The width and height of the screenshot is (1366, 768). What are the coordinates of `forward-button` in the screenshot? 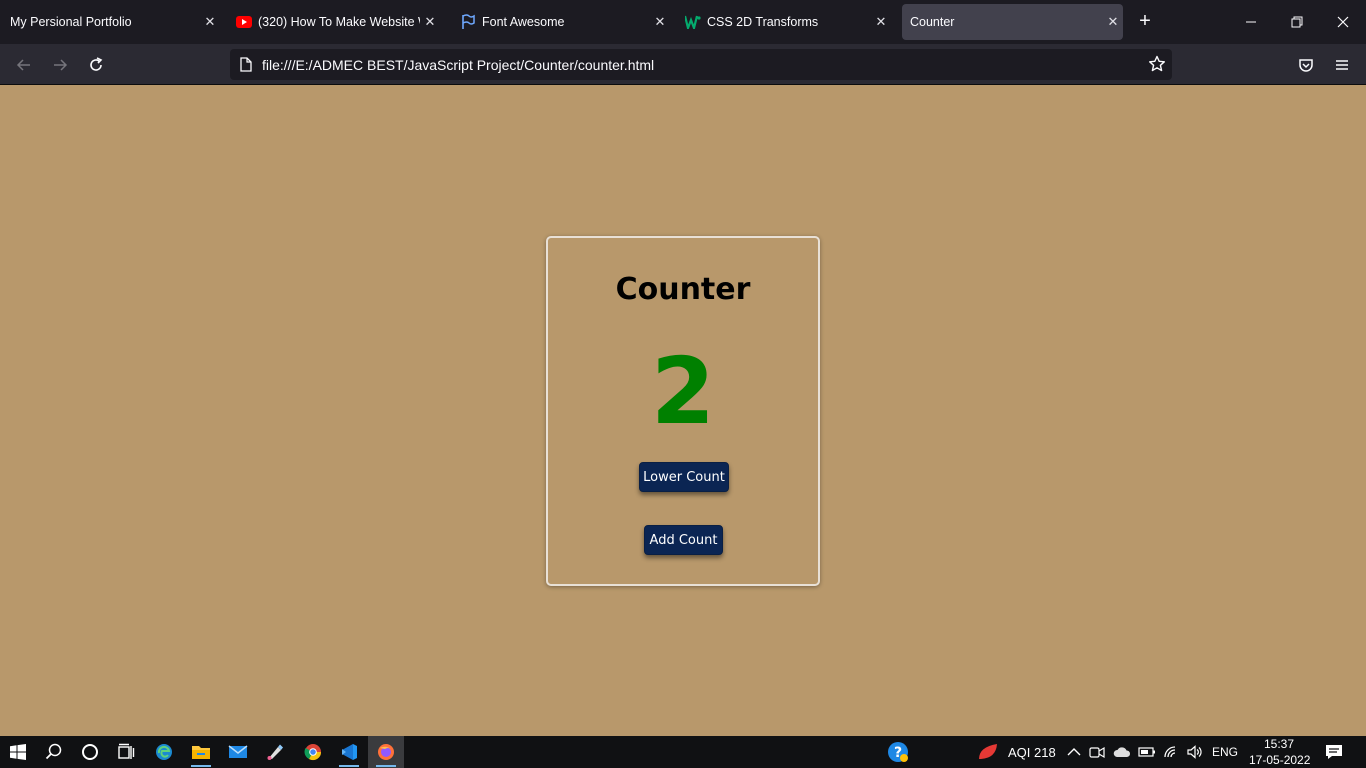 It's located at (60, 65).